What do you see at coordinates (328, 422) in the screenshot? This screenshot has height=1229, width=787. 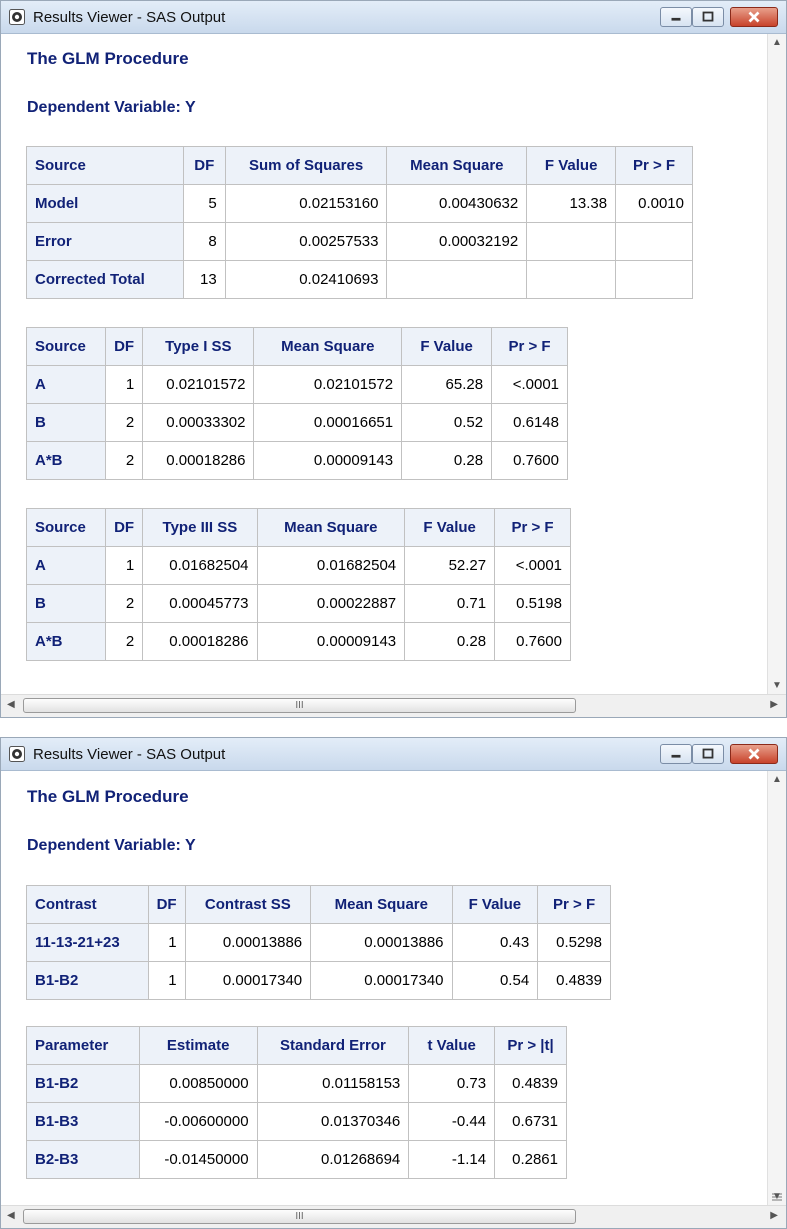 I see `table-cell: 0.00016651` at bounding box center [328, 422].